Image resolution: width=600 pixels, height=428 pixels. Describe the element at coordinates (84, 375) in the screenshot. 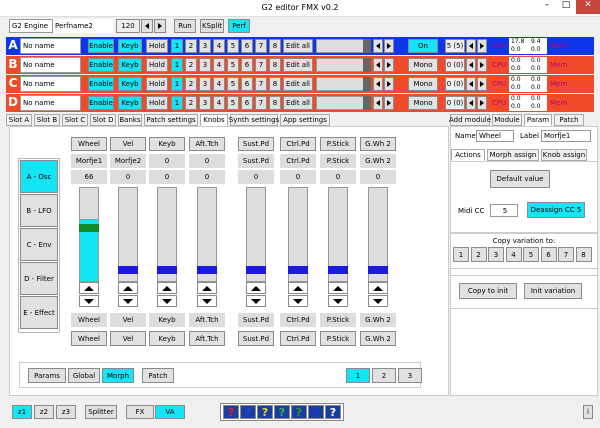

I see `tab-global: Global` at that location.